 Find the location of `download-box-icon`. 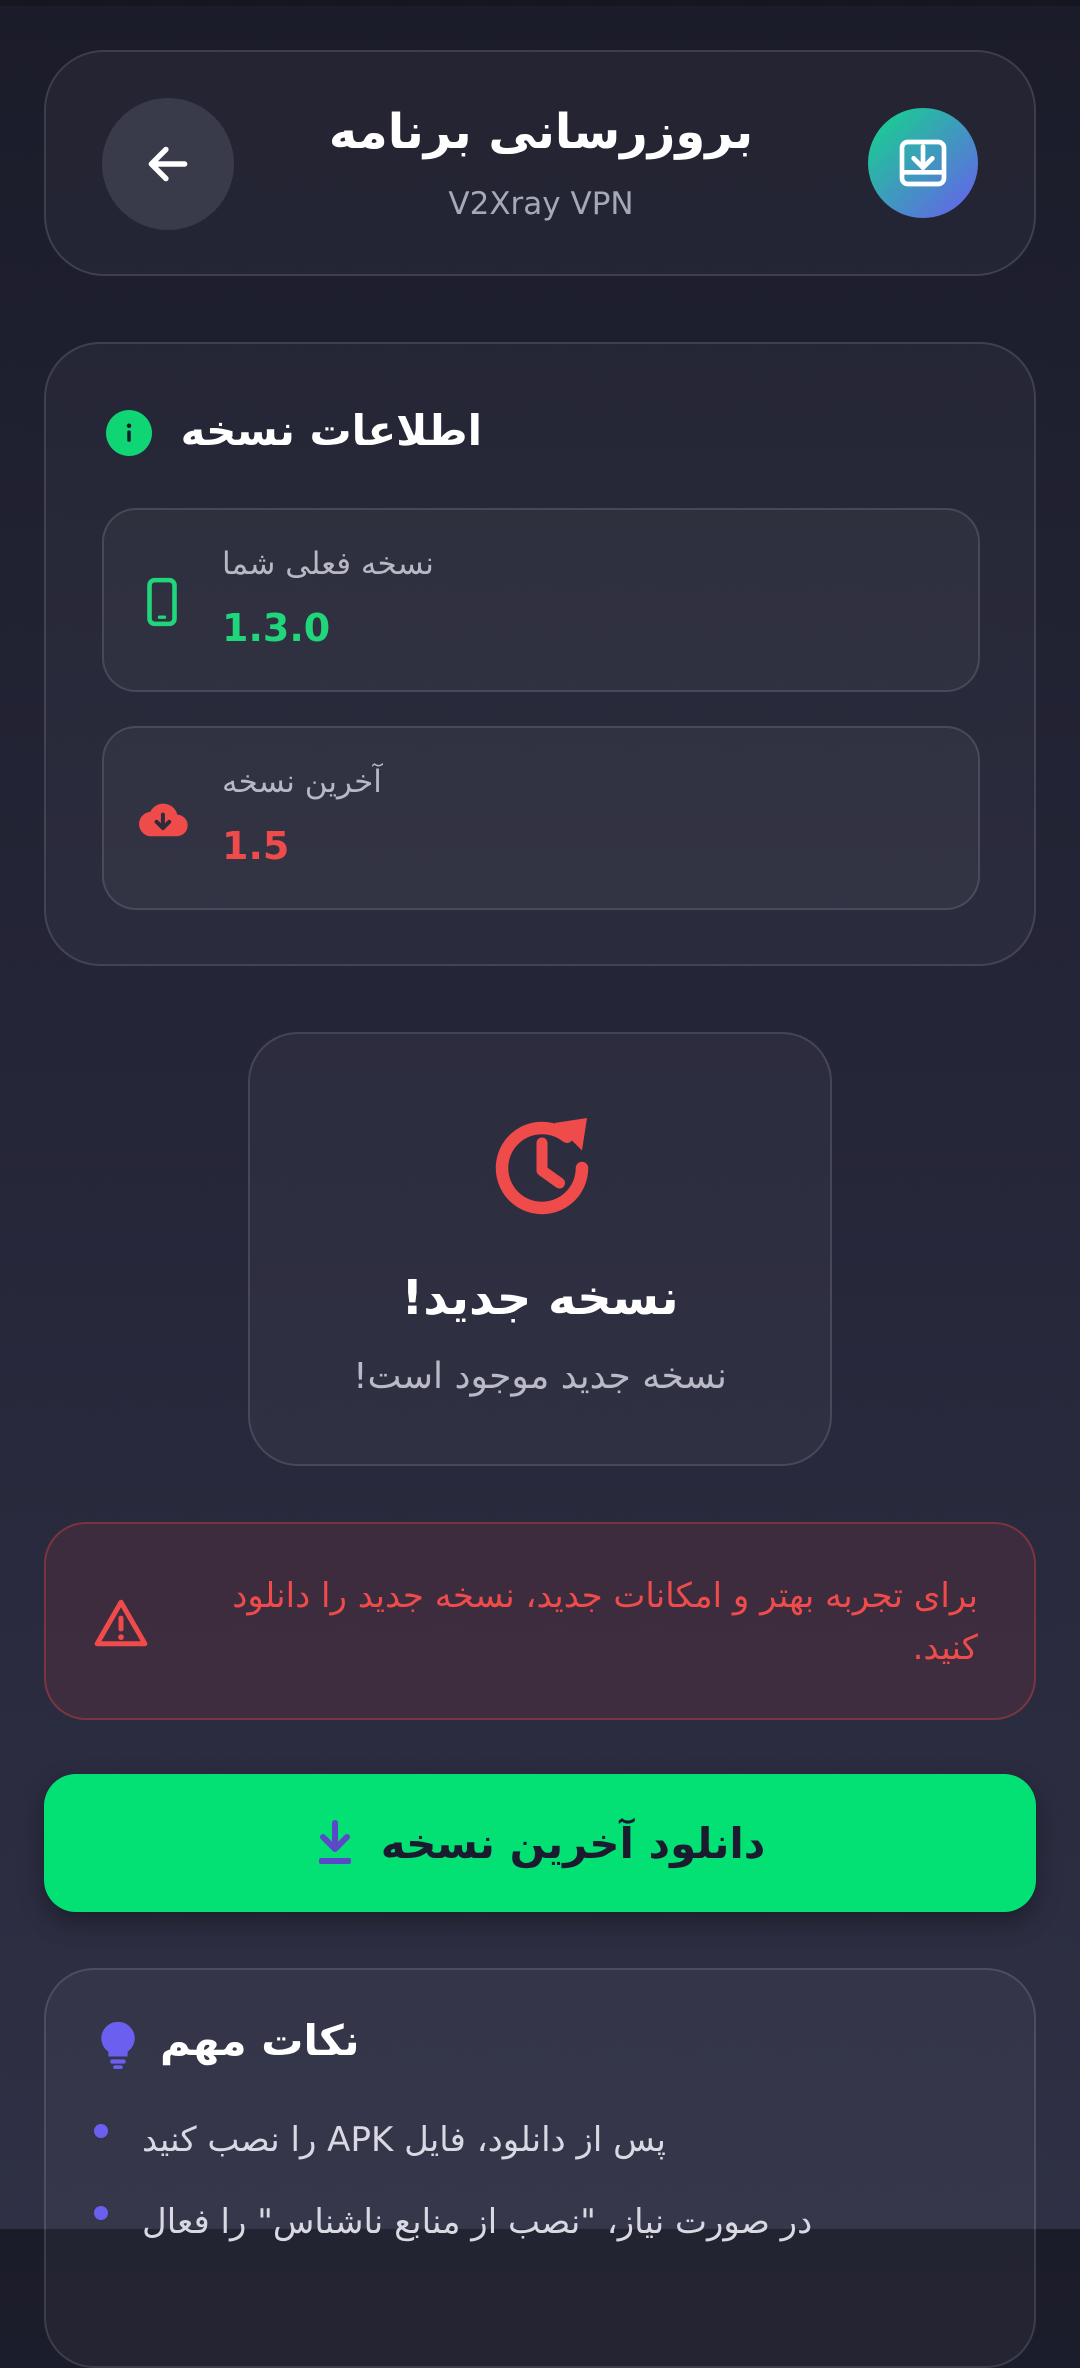

download-box-icon is located at coordinates (923, 163).